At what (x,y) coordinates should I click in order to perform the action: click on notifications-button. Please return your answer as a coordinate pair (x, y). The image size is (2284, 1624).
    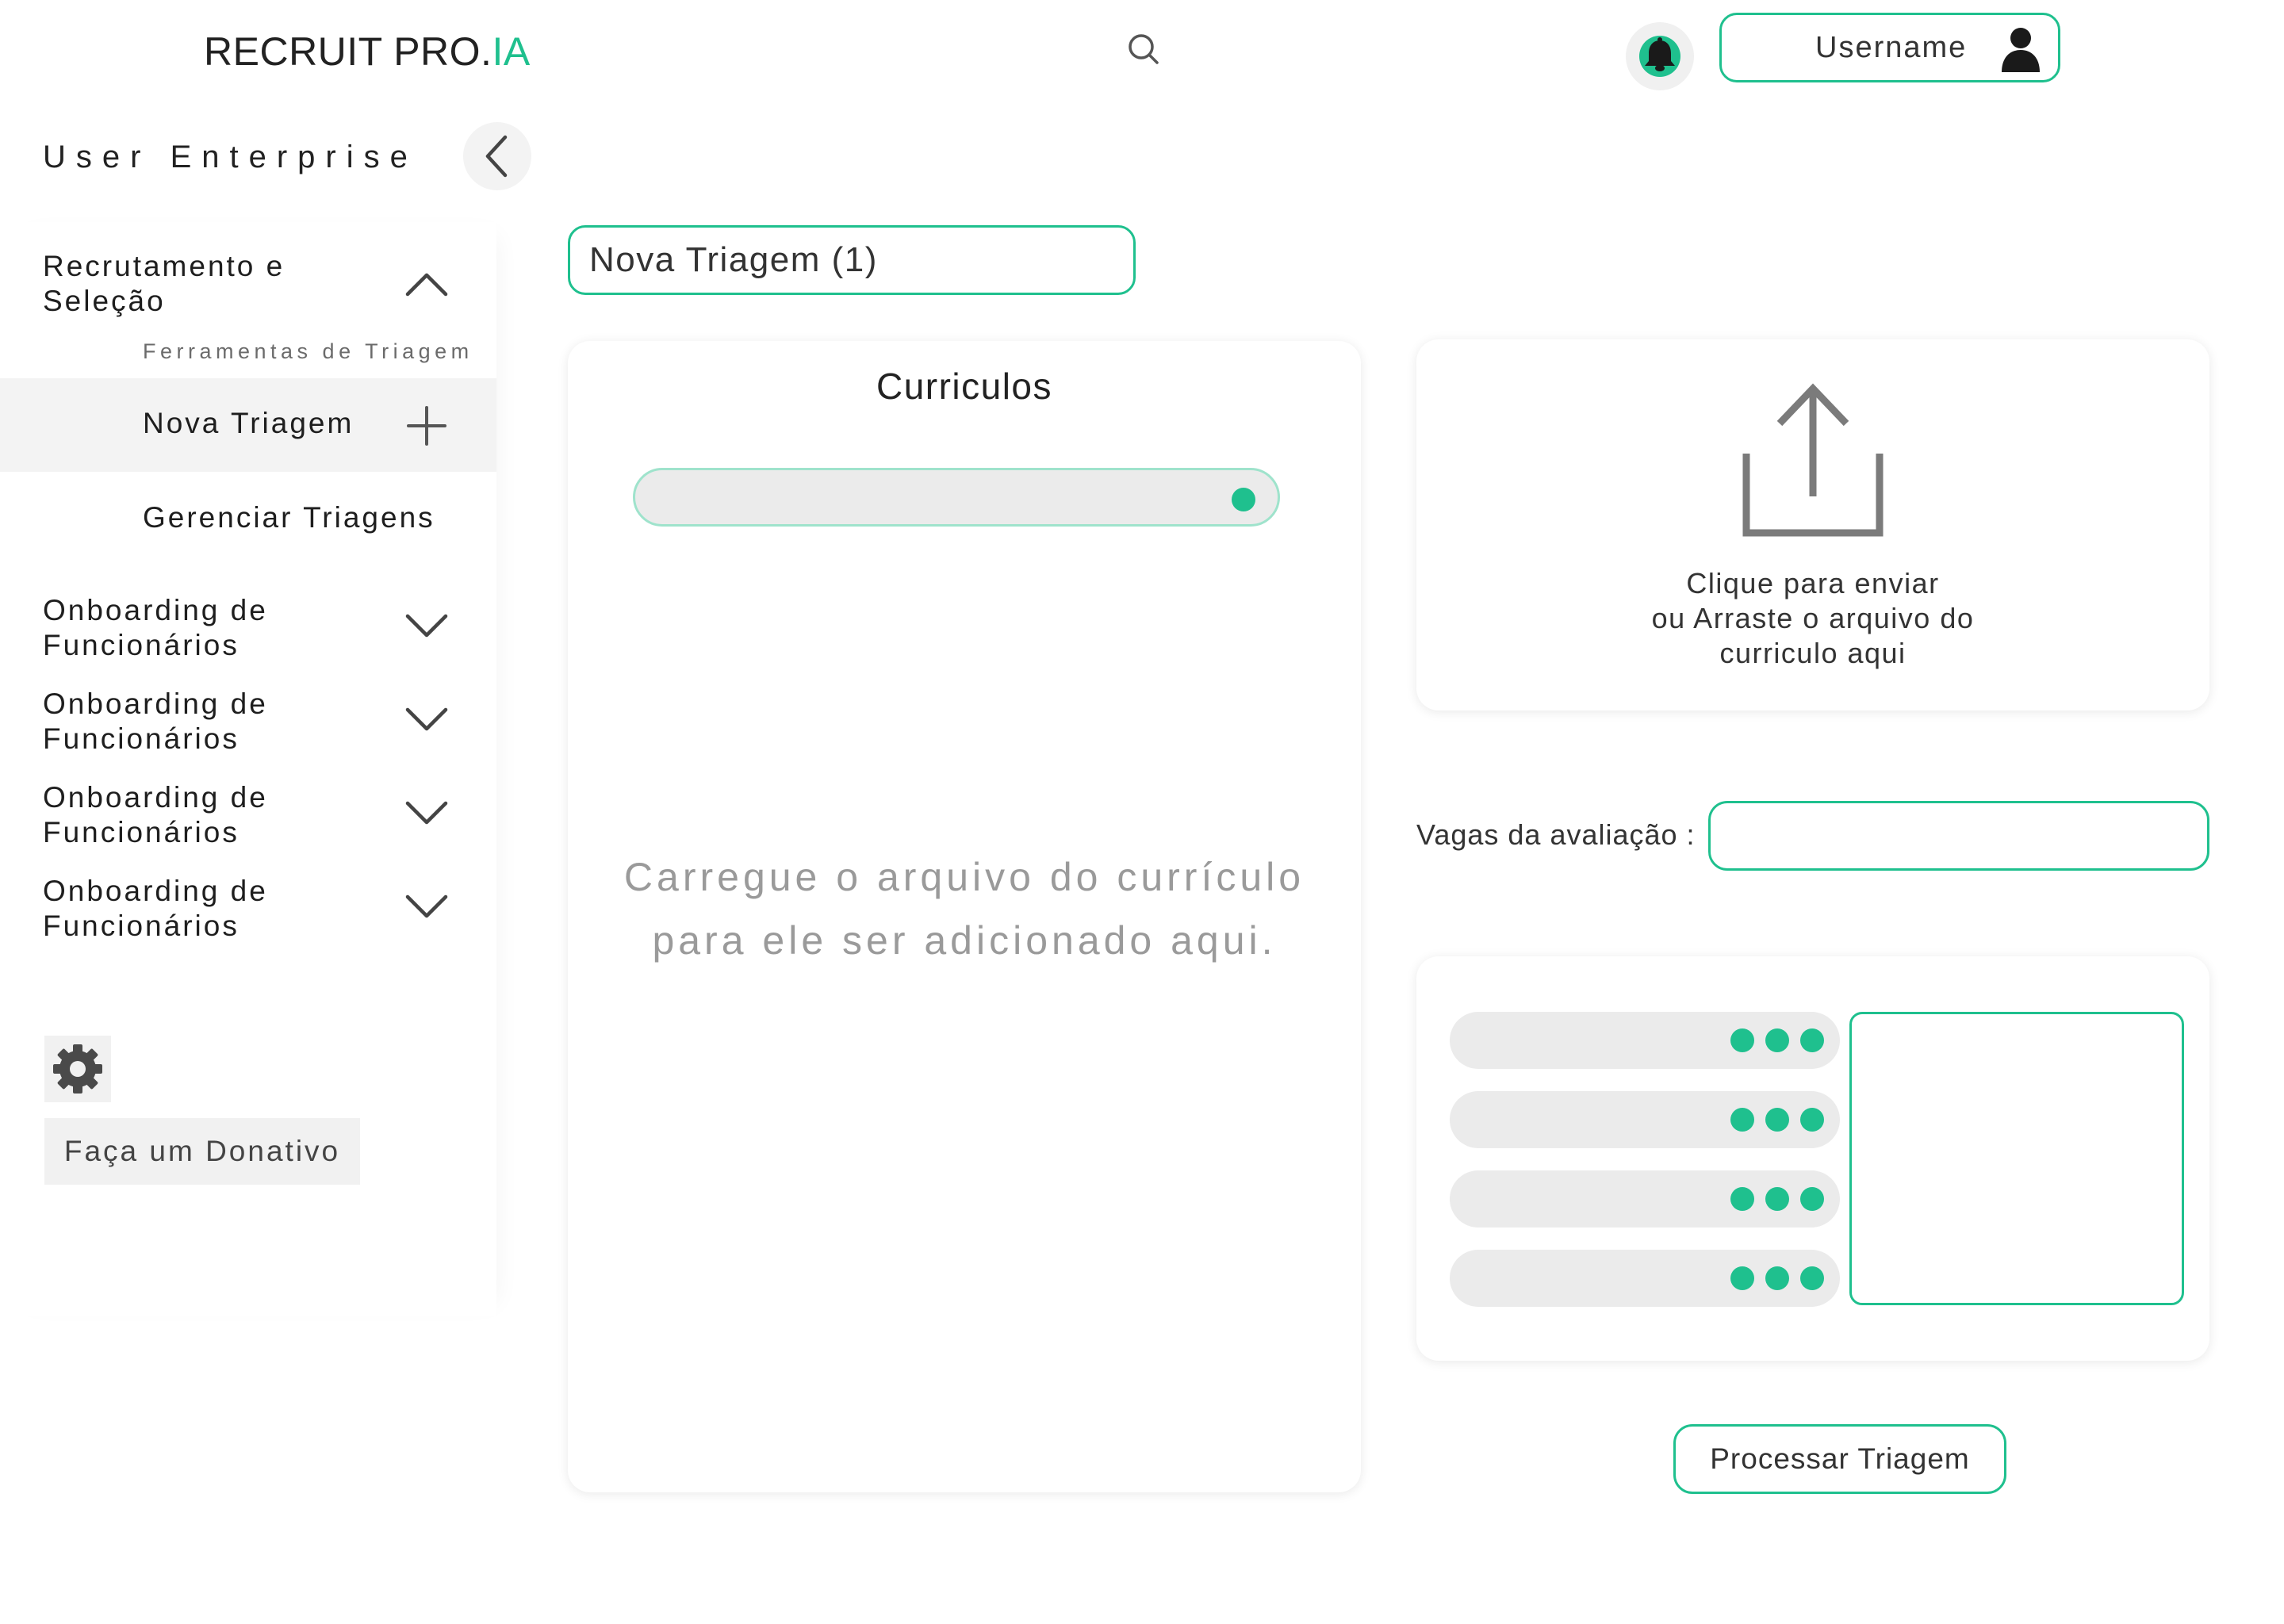
    Looking at the image, I should click on (1660, 56).